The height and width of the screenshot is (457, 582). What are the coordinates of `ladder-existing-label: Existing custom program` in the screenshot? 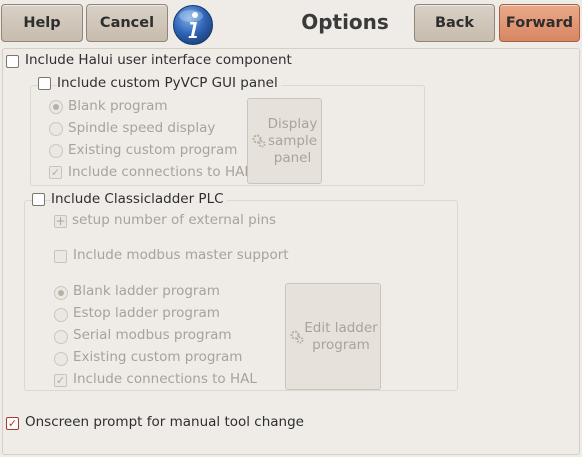 It's located at (158, 357).